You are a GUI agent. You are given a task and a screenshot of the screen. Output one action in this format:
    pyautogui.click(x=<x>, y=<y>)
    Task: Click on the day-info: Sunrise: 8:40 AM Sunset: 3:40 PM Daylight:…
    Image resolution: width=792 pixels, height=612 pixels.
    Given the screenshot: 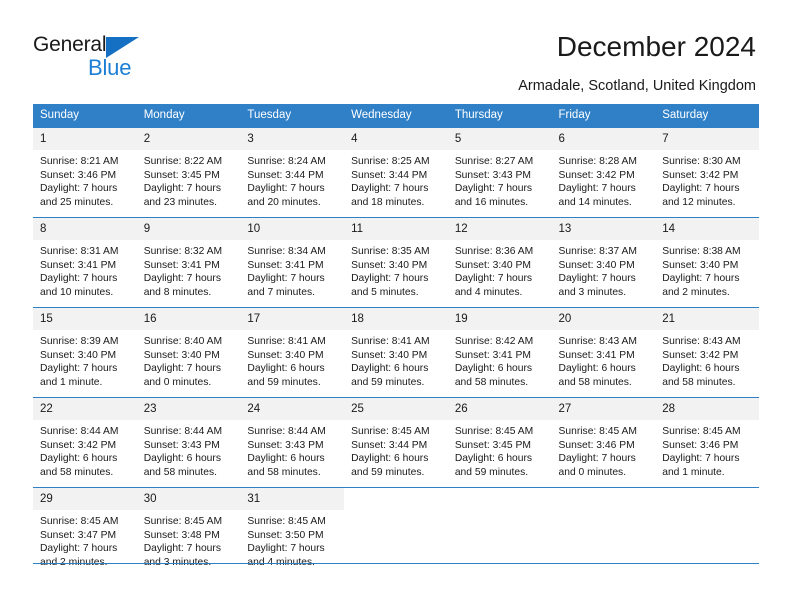 What is the action you would take?
    pyautogui.click(x=189, y=359)
    